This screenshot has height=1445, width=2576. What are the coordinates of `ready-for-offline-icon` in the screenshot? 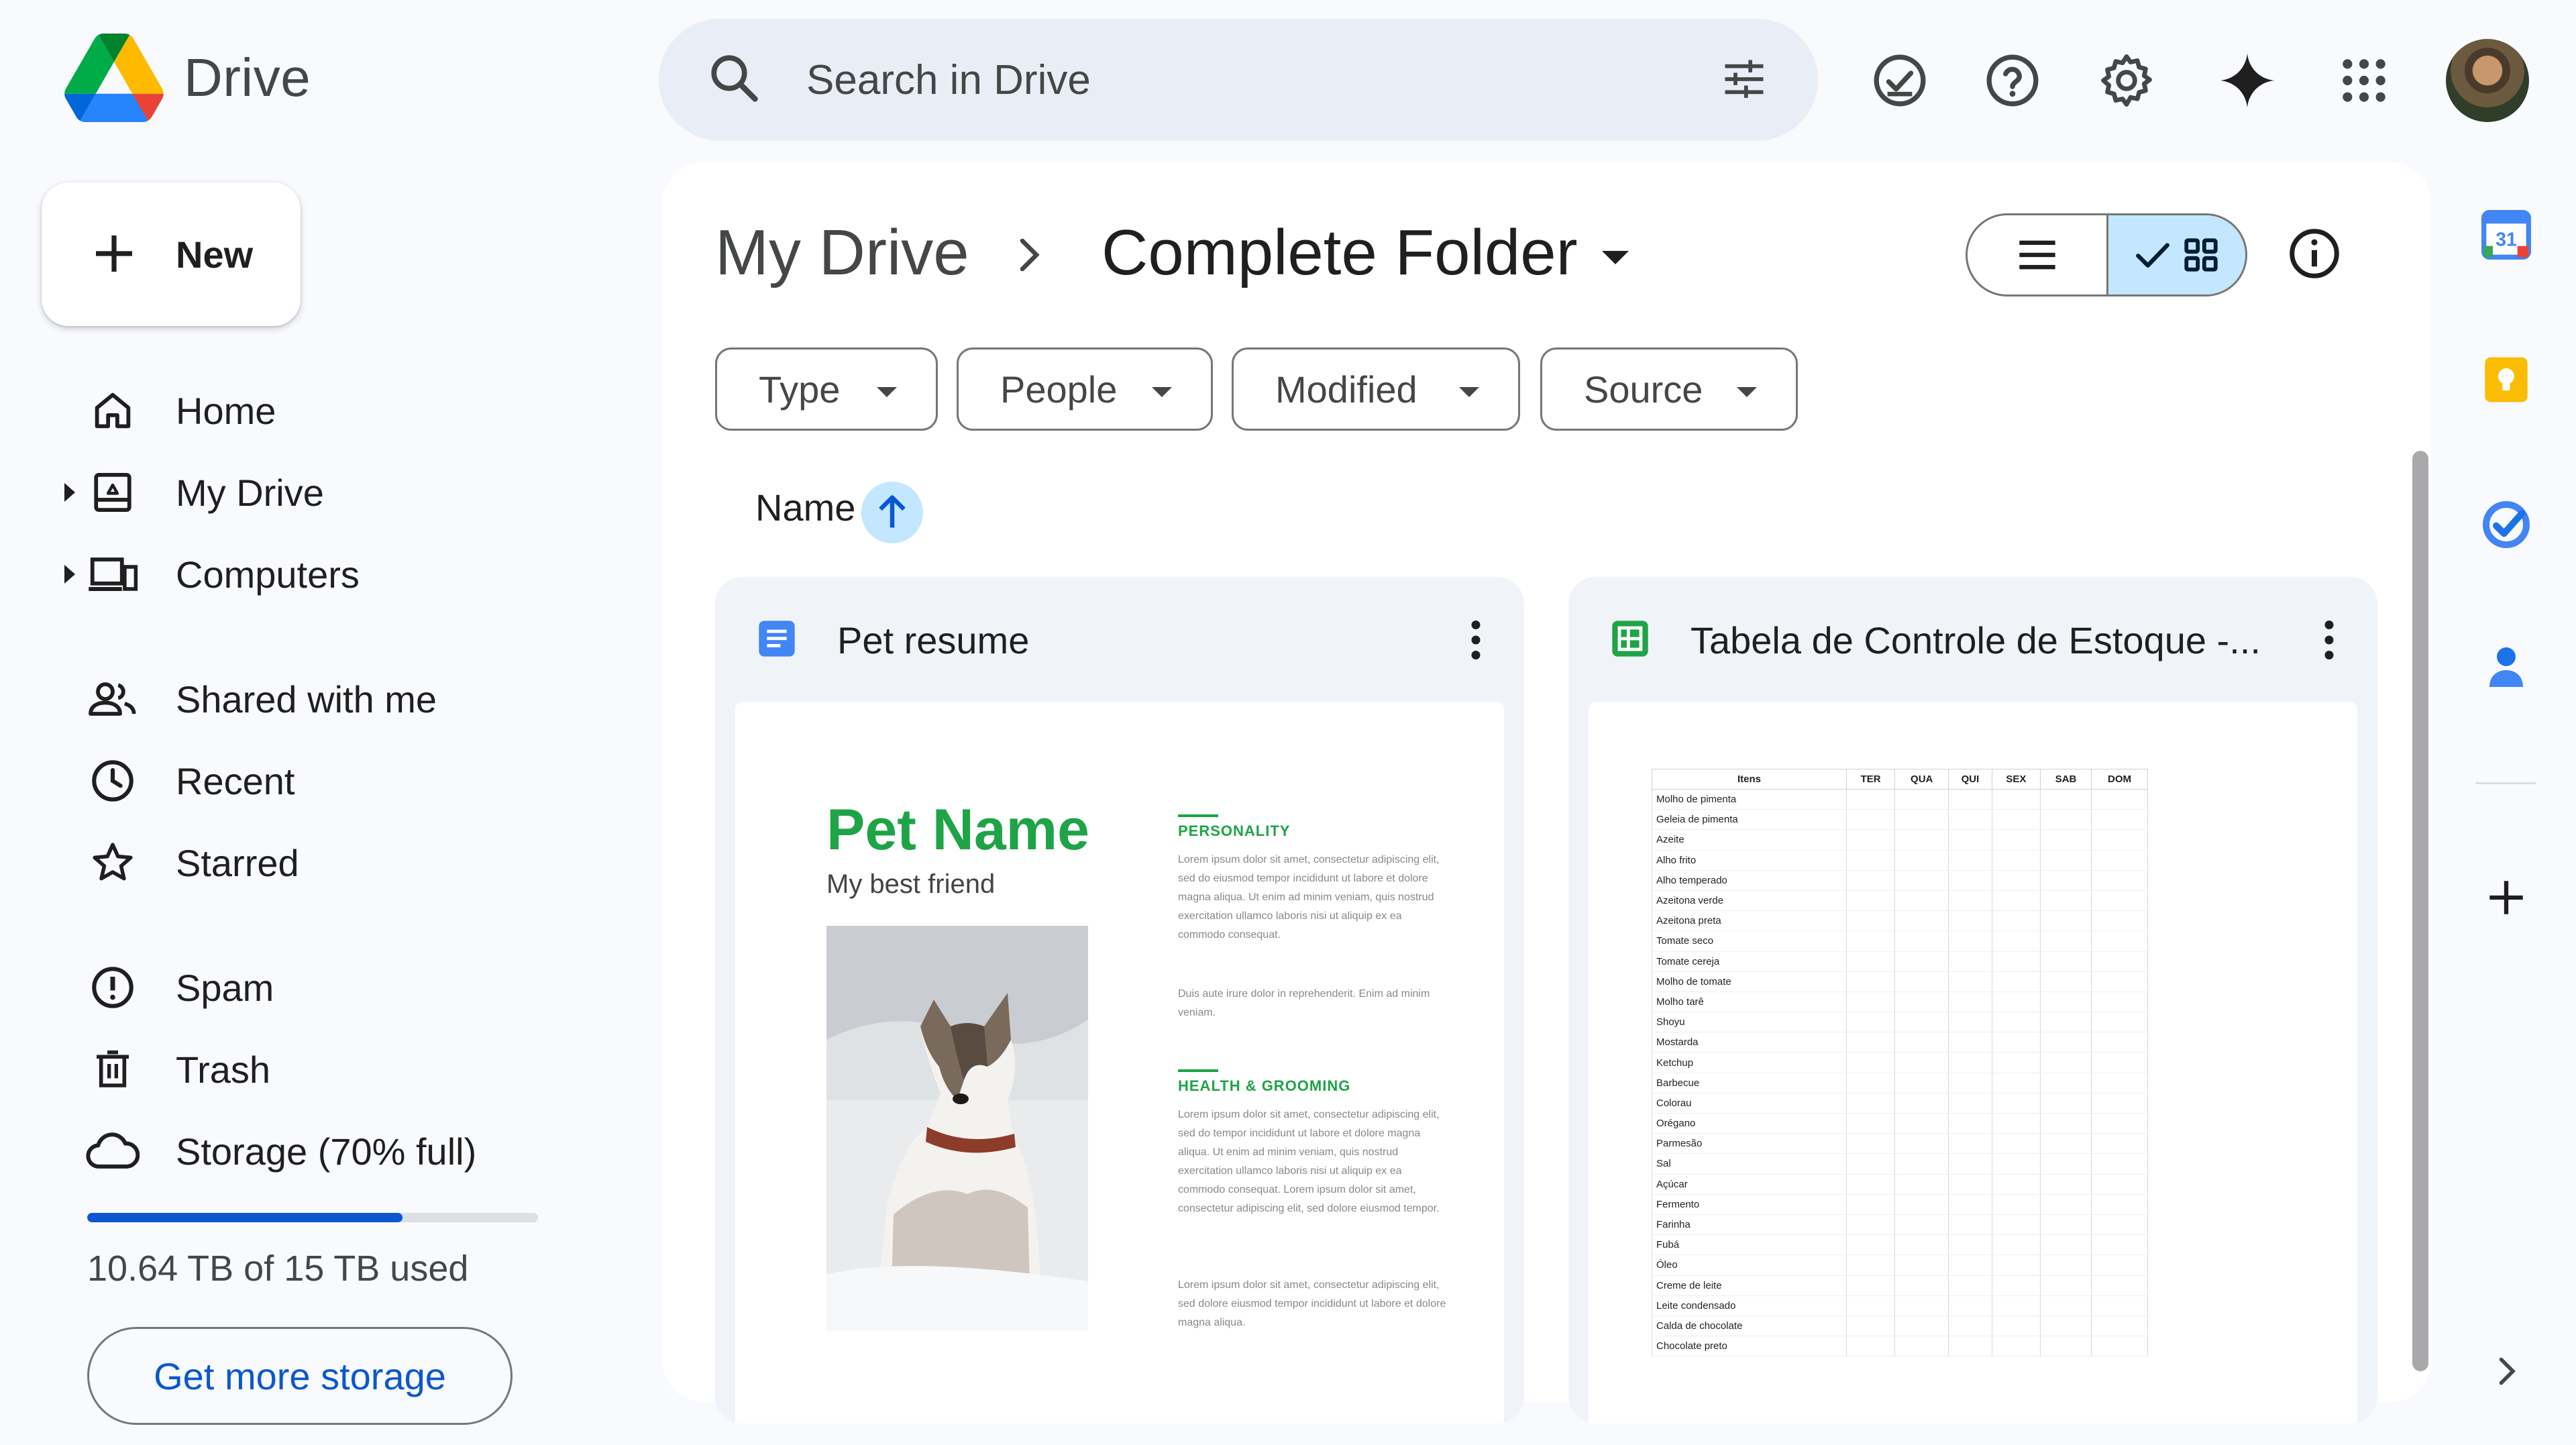 It's located at (1899, 80).